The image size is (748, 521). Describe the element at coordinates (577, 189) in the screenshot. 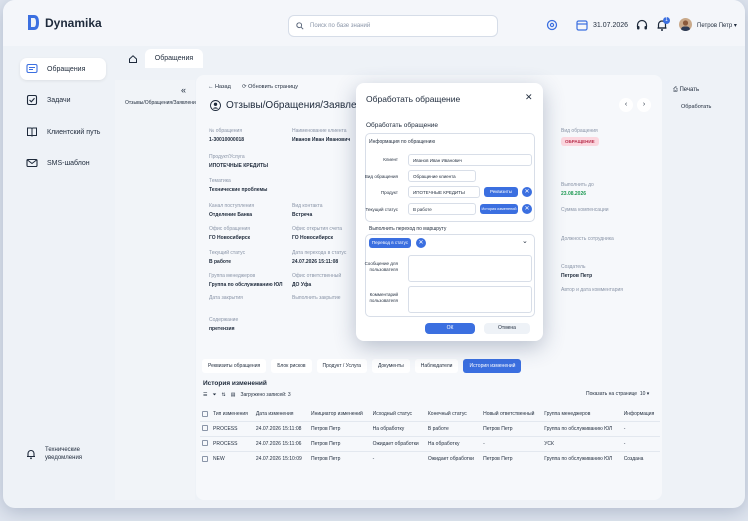

I see `field-done-by: Выполнить до 23.08.2026` at that location.